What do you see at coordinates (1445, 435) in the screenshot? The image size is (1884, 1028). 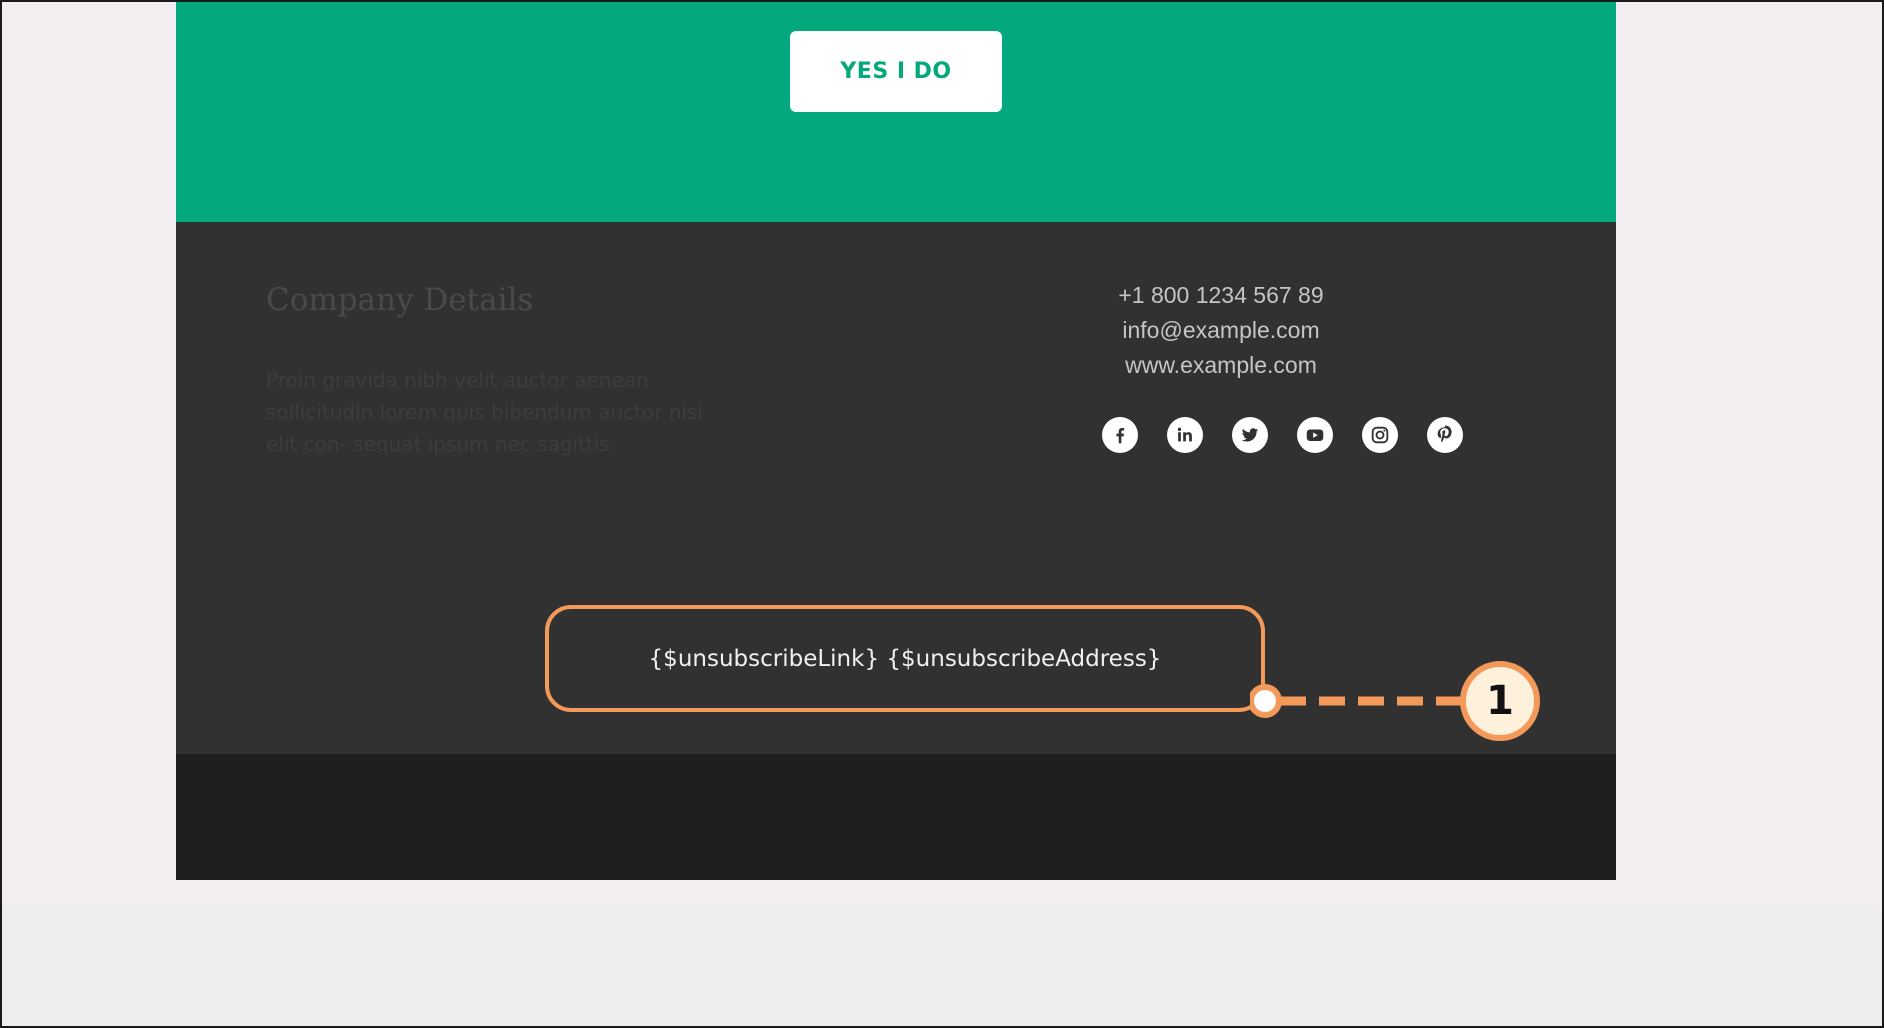 I see `pinterest-icon` at bounding box center [1445, 435].